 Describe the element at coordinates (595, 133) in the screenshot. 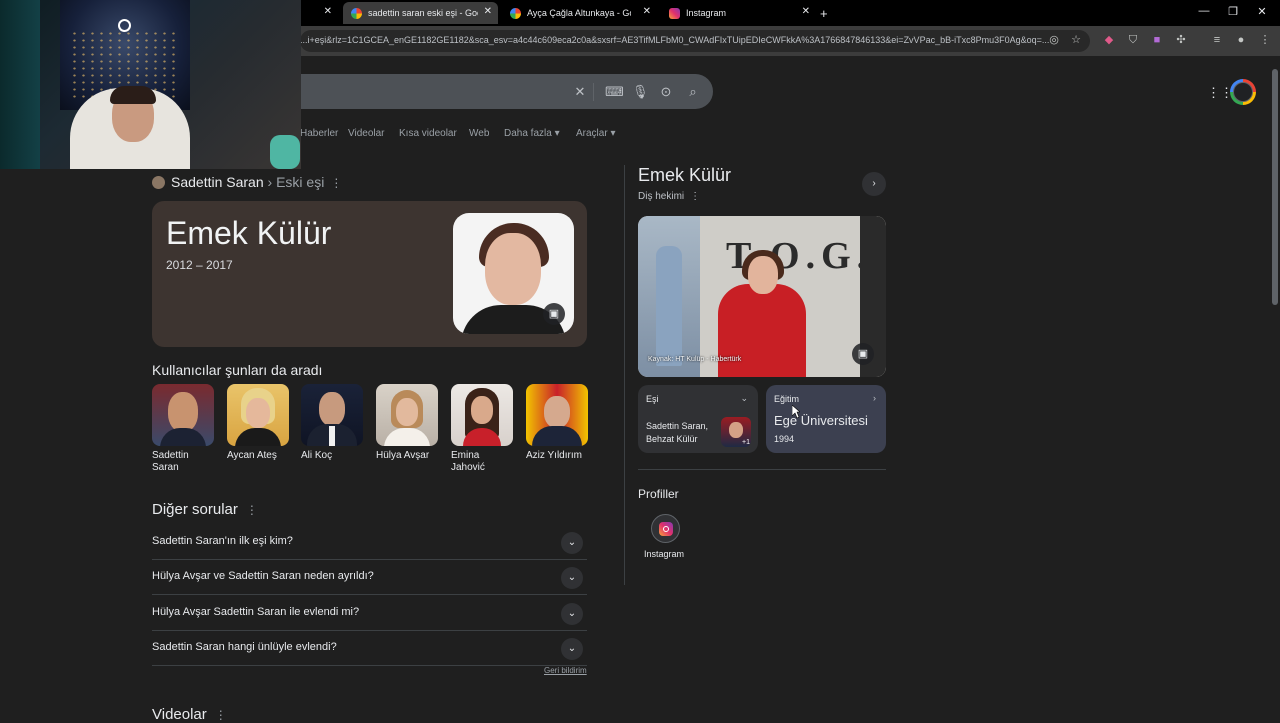

I see `tab-tools: Araçlar ▾` at that location.